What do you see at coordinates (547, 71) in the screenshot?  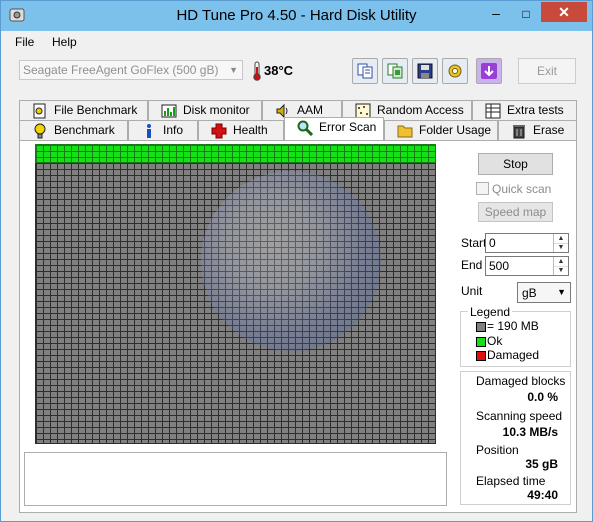 I see `exit-button: Exit` at bounding box center [547, 71].